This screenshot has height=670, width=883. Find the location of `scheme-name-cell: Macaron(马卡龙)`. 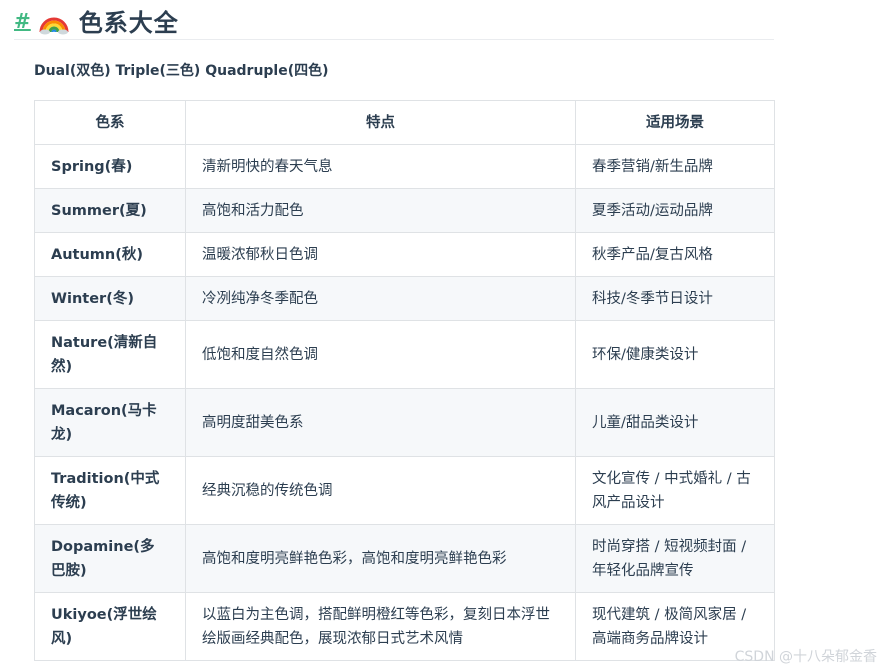

scheme-name-cell: Macaron(马卡龙) is located at coordinates (110, 422).